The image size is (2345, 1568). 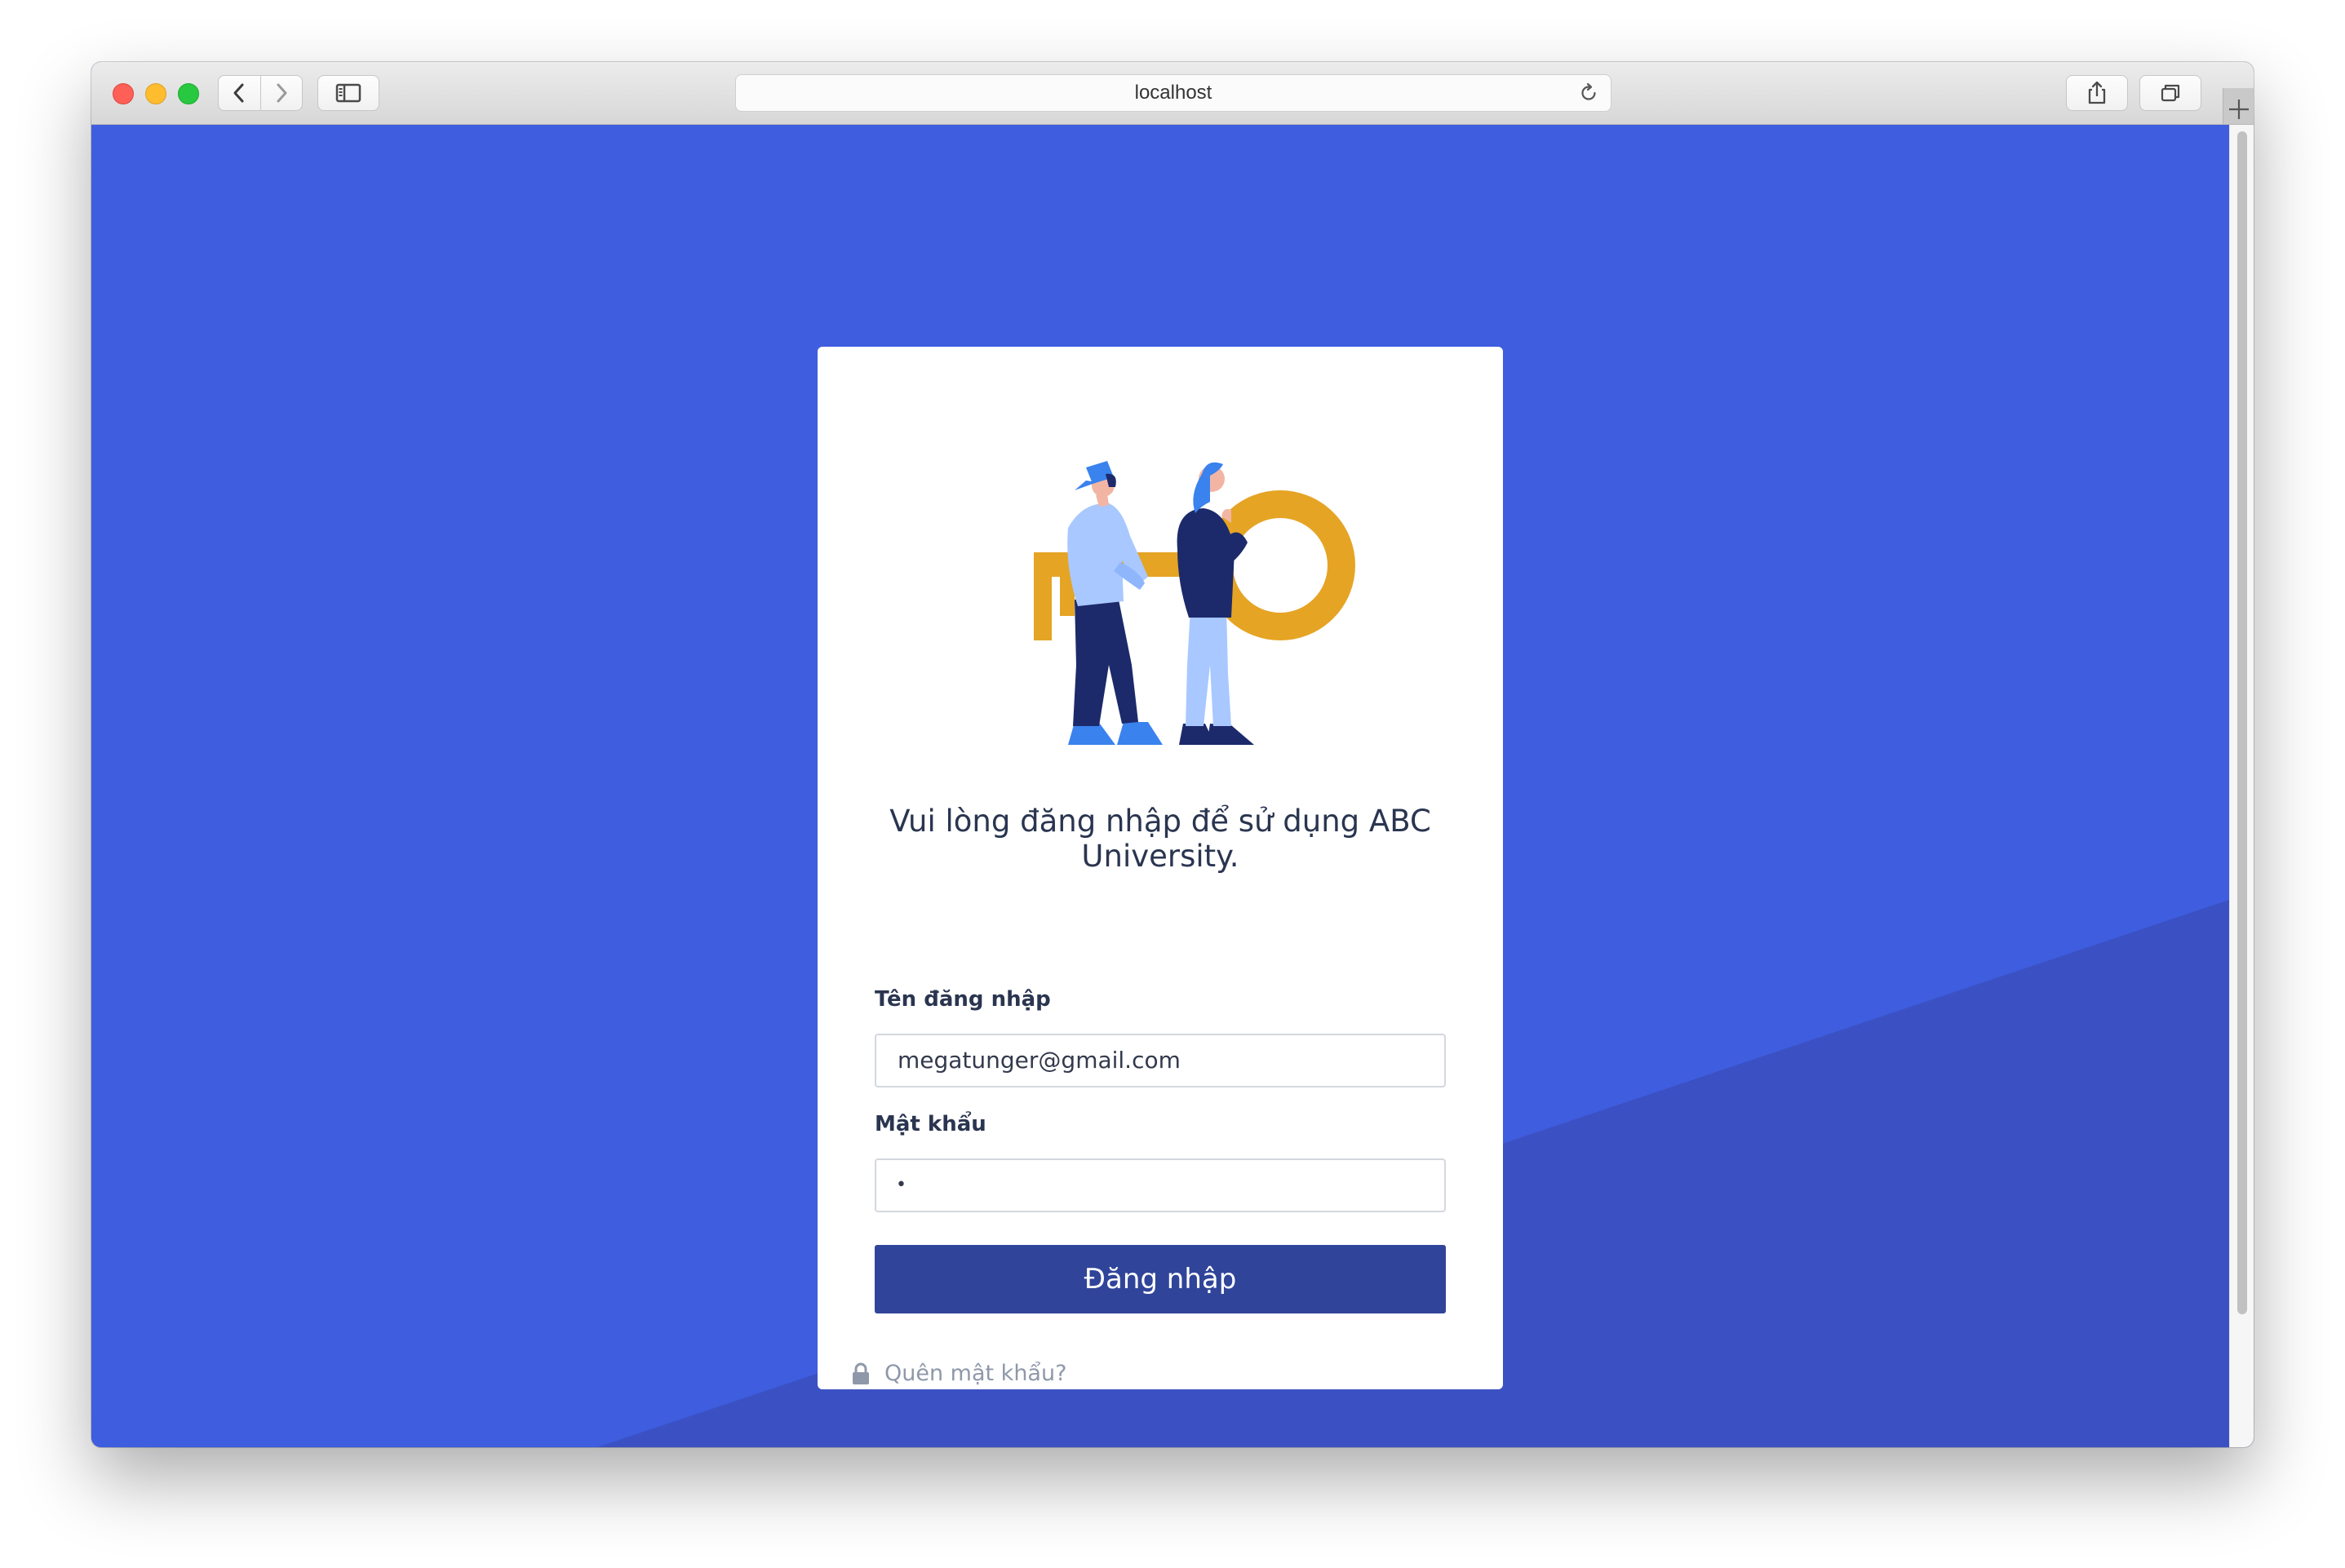 What do you see at coordinates (901, 1185) in the screenshot?
I see `password-value: •` at bounding box center [901, 1185].